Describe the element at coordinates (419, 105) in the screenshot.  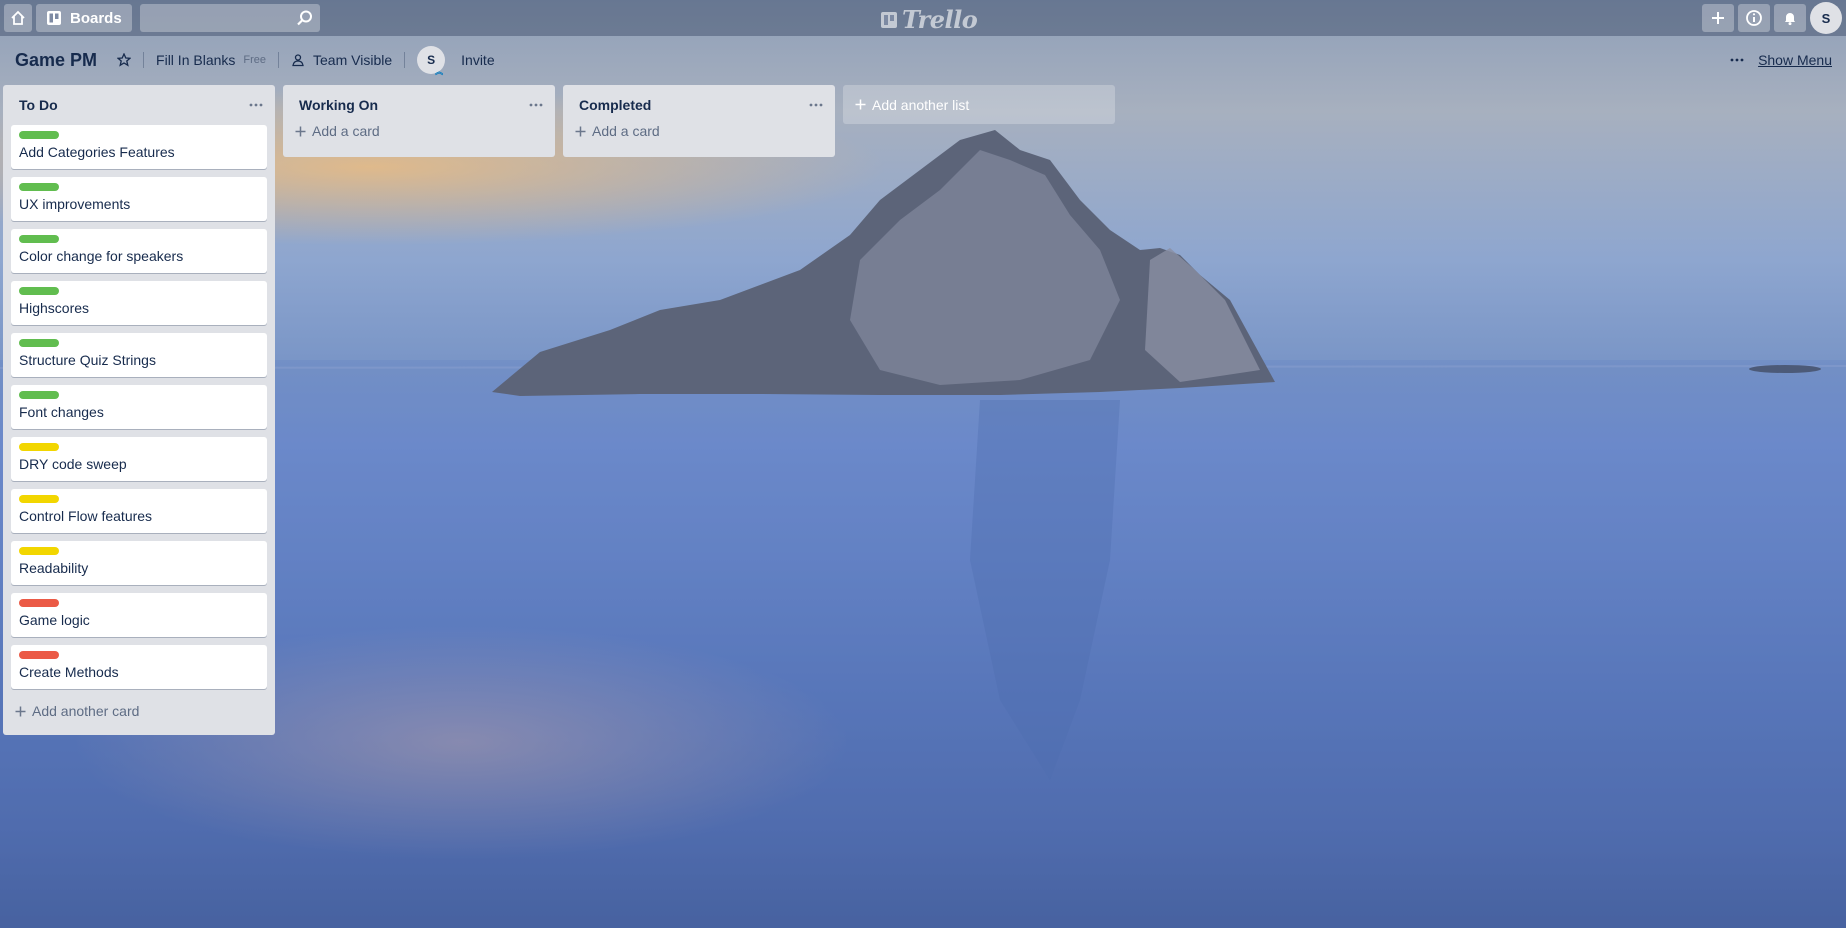
I see `list-header: Working On` at that location.